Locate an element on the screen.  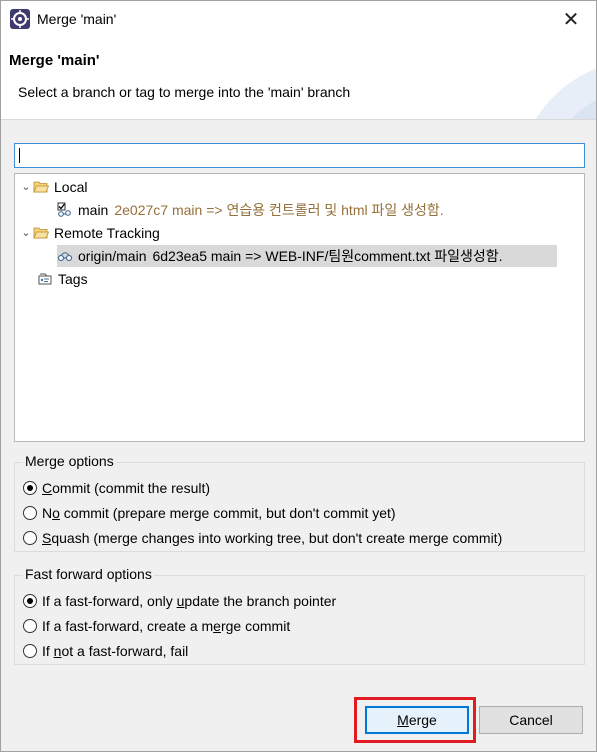
group-legend: Merge options is located at coordinates (69, 461).